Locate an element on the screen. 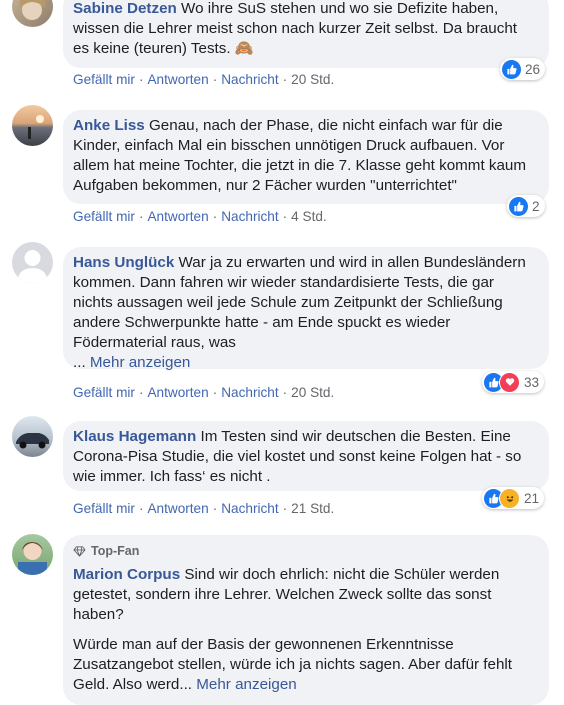 This screenshot has height=705, width=564. comment-actions: Gefällt mir · Antworten · Nachricht · 21 Std. is located at coordinates (204, 508).